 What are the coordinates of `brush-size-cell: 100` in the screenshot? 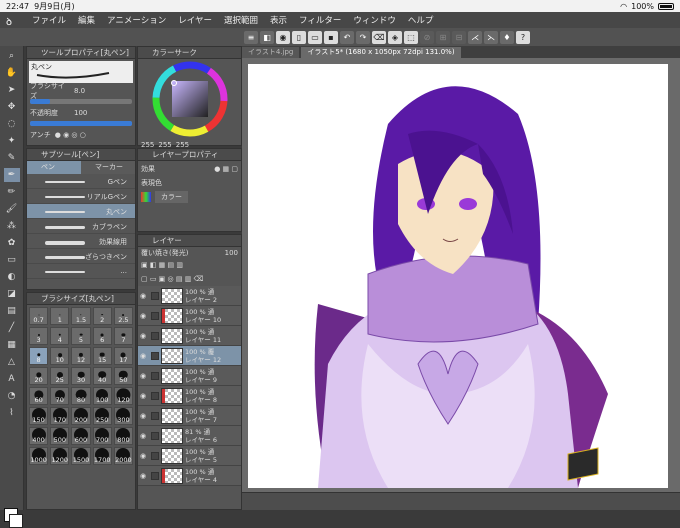 It's located at (102, 396).